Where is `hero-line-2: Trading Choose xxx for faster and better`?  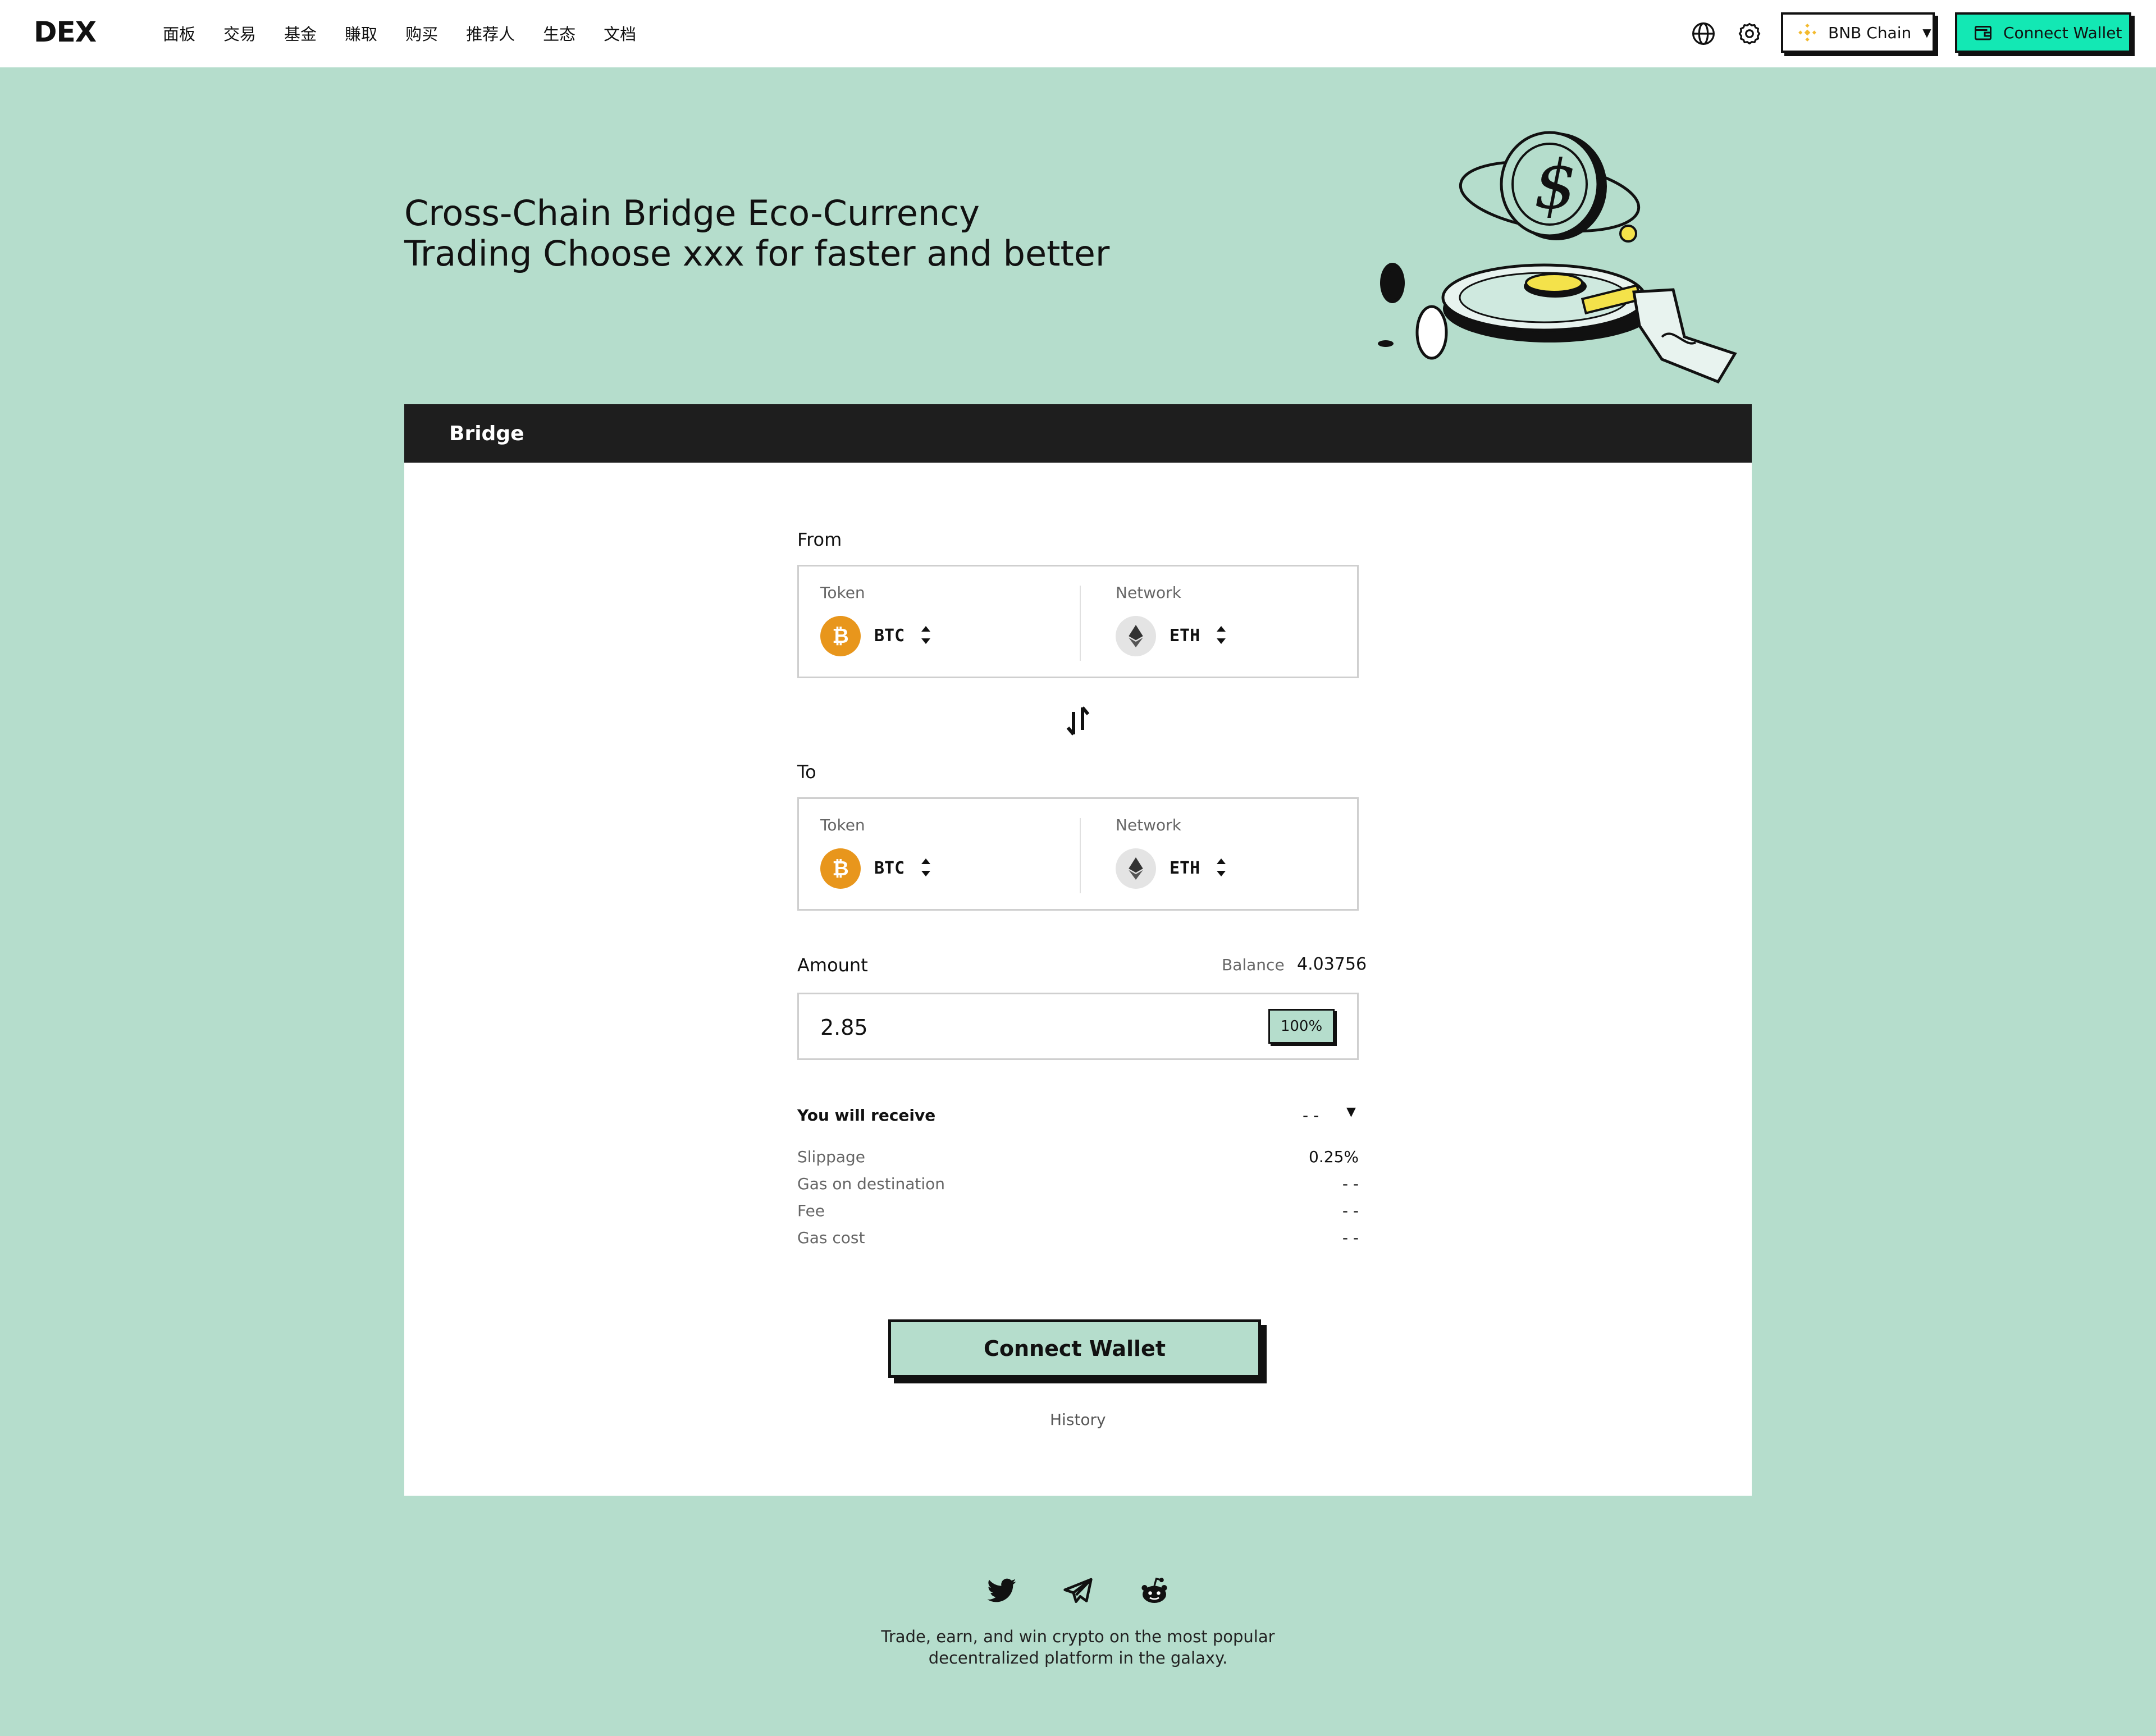
hero-line-2: Trading Choose xxx for faster and better is located at coordinates (757, 254).